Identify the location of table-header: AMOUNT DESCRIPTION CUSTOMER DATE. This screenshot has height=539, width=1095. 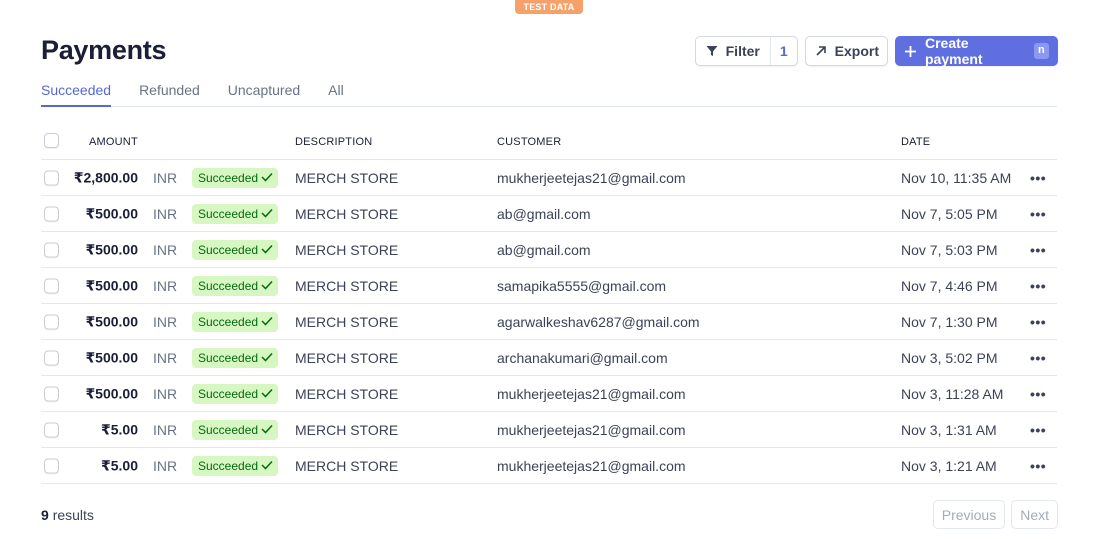
(549, 142).